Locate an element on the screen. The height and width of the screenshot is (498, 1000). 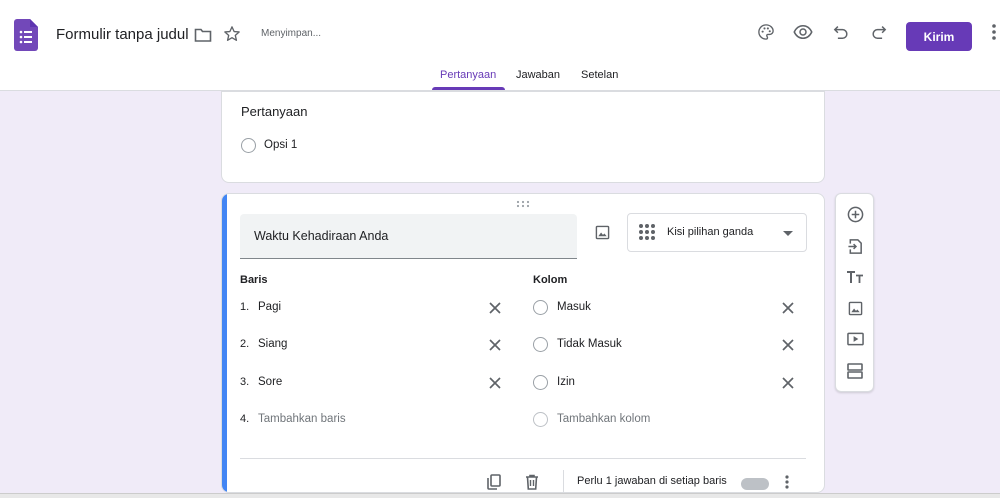
grid-icon is located at coordinates (647, 232).